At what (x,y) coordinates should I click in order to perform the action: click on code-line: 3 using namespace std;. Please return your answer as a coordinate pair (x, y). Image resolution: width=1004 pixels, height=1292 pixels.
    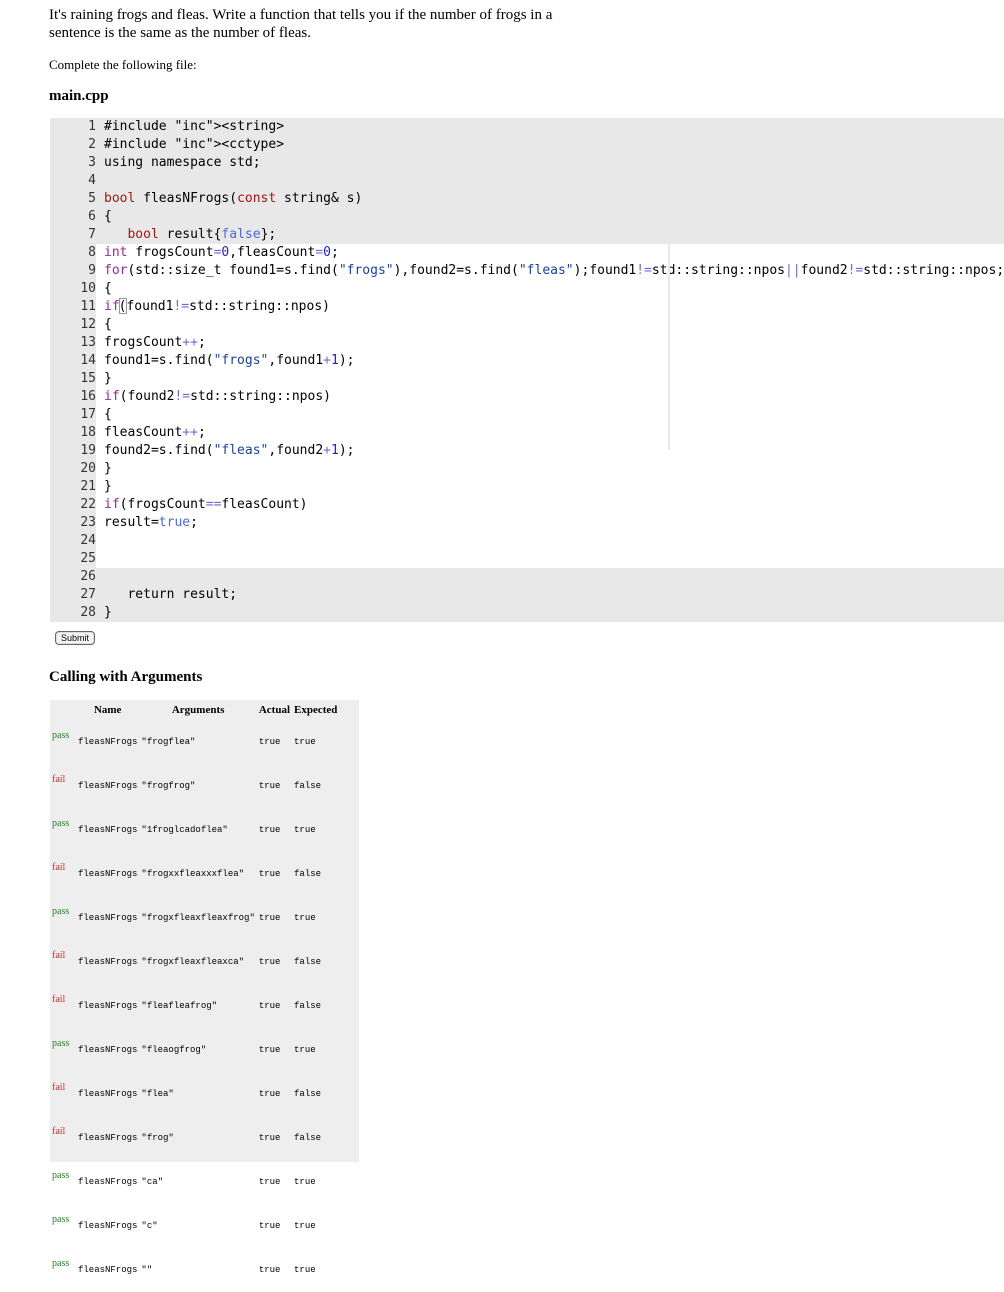
    Looking at the image, I should click on (527, 163).